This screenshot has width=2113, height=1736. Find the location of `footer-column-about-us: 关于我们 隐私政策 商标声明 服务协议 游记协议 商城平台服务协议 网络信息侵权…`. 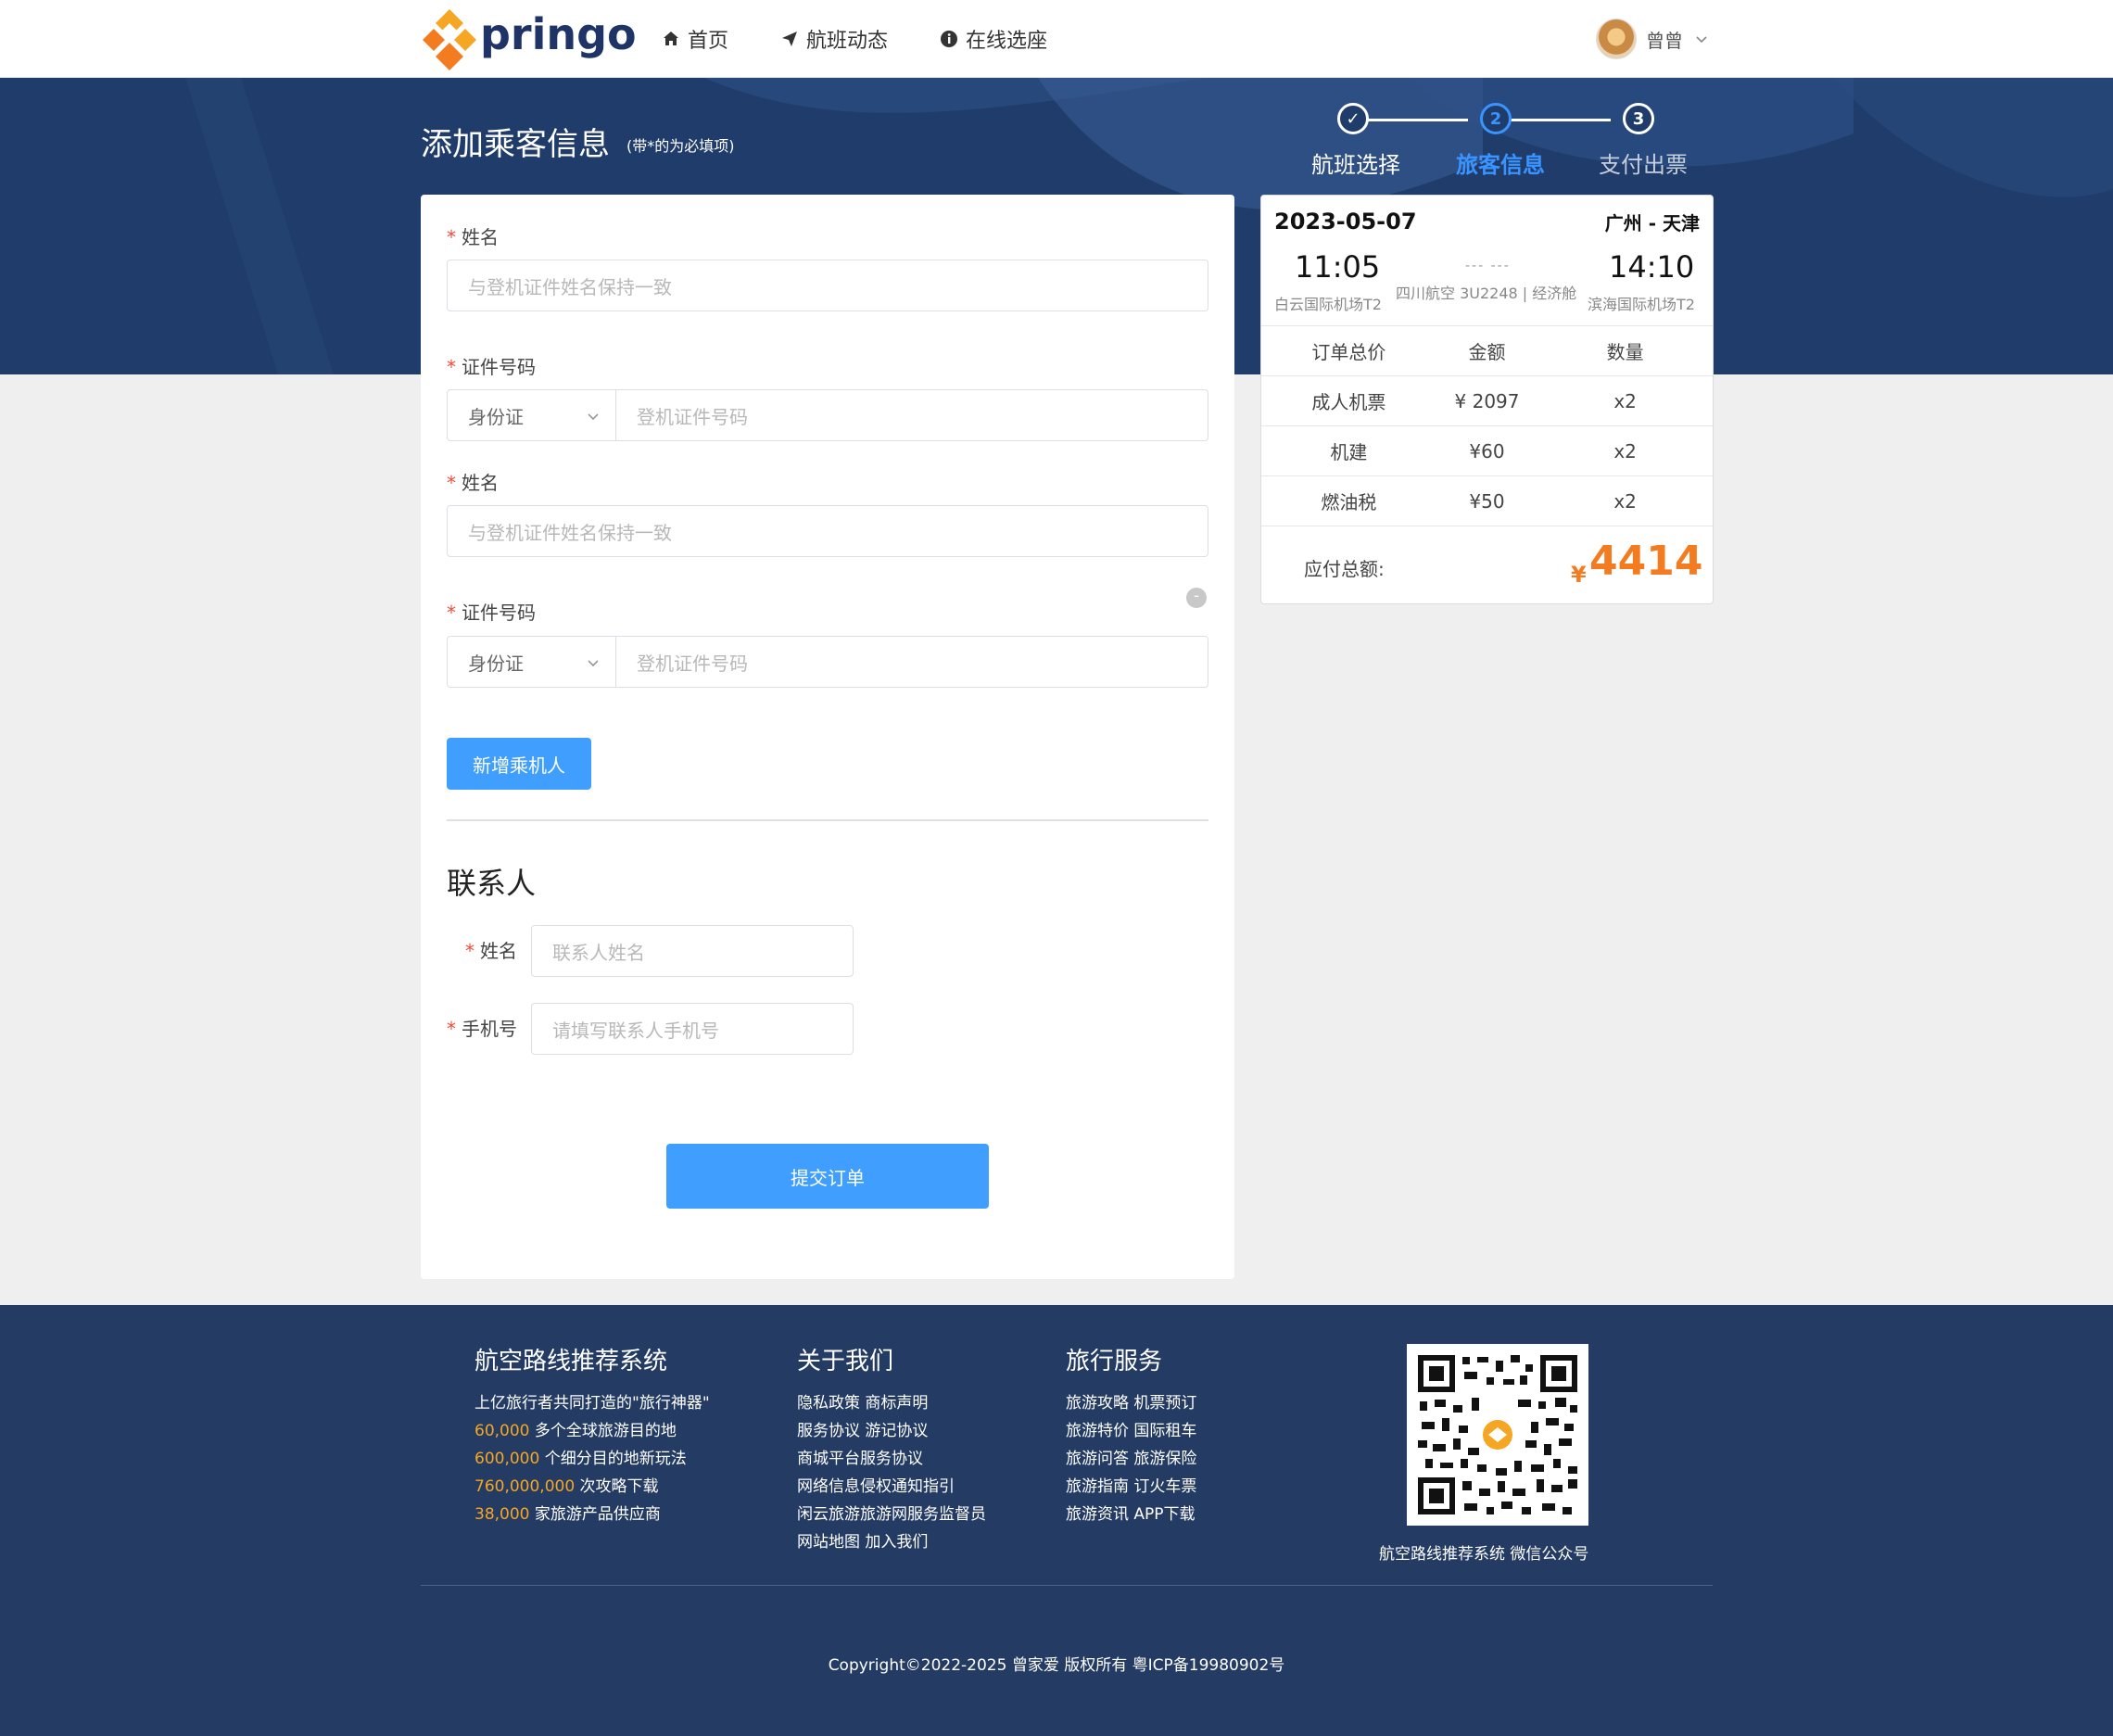

footer-column-about-us: 关于我们 隐私政策 商标声明 服务协议 游记协议 商城平台服务协议 网络信息侵权… is located at coordinates (891, 1449).